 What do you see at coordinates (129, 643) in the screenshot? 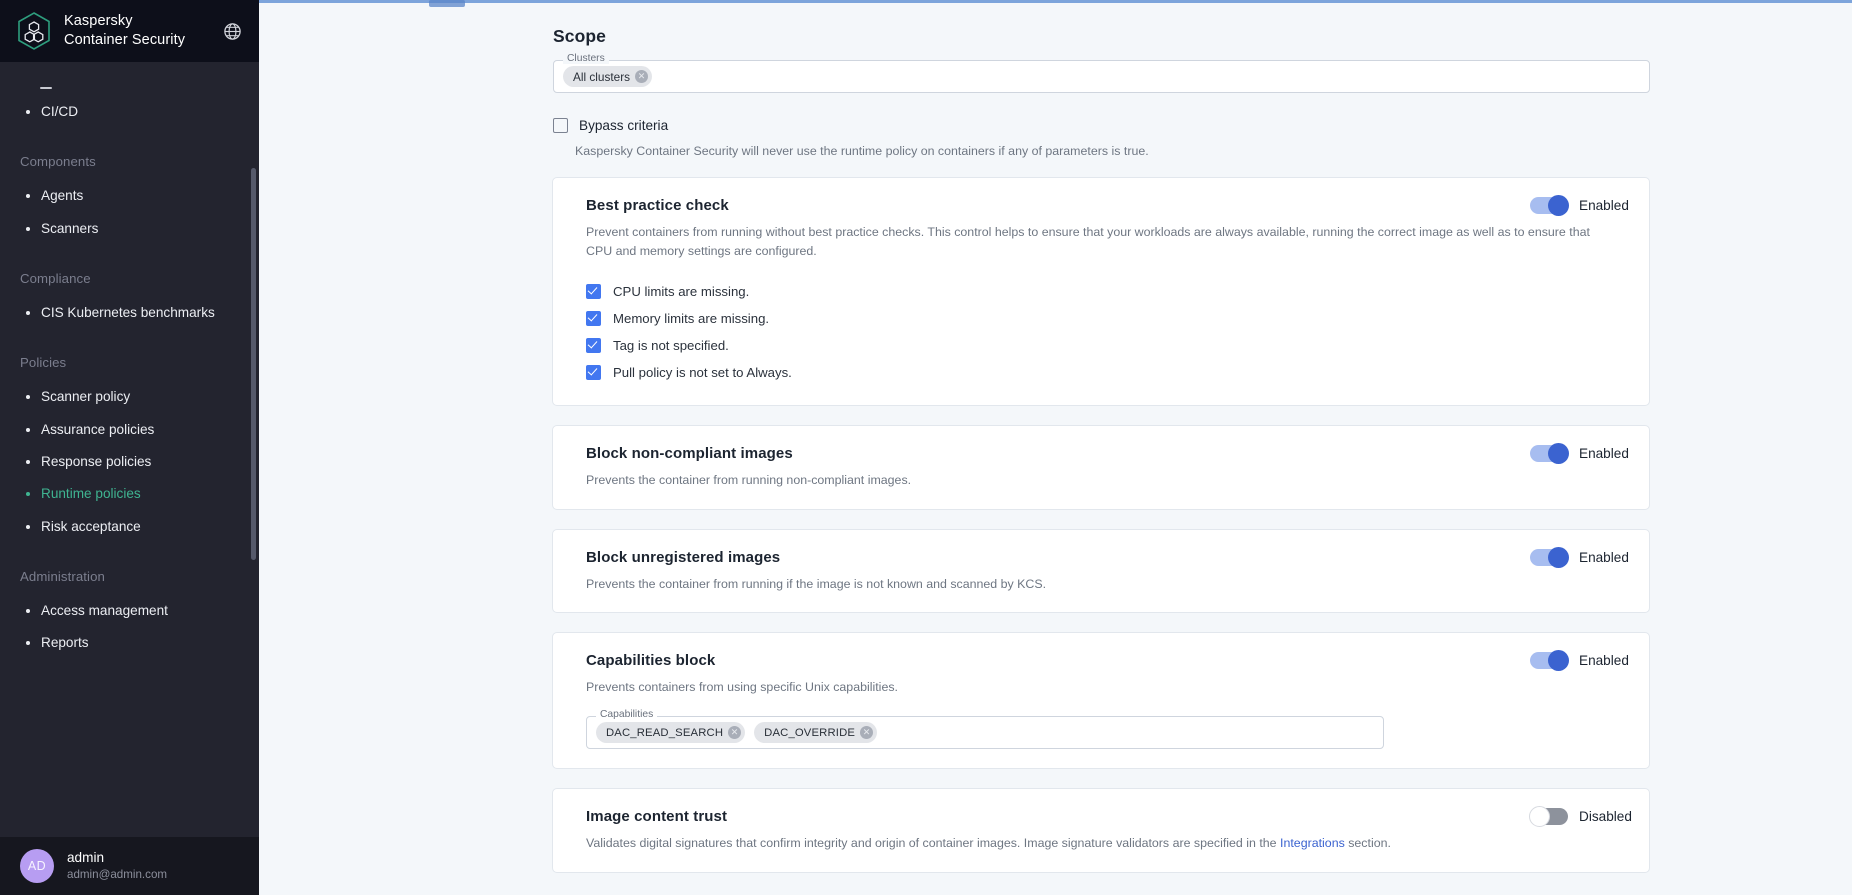
I see `sidebar-item-reports: Reports` at bounding box center [129, 643].